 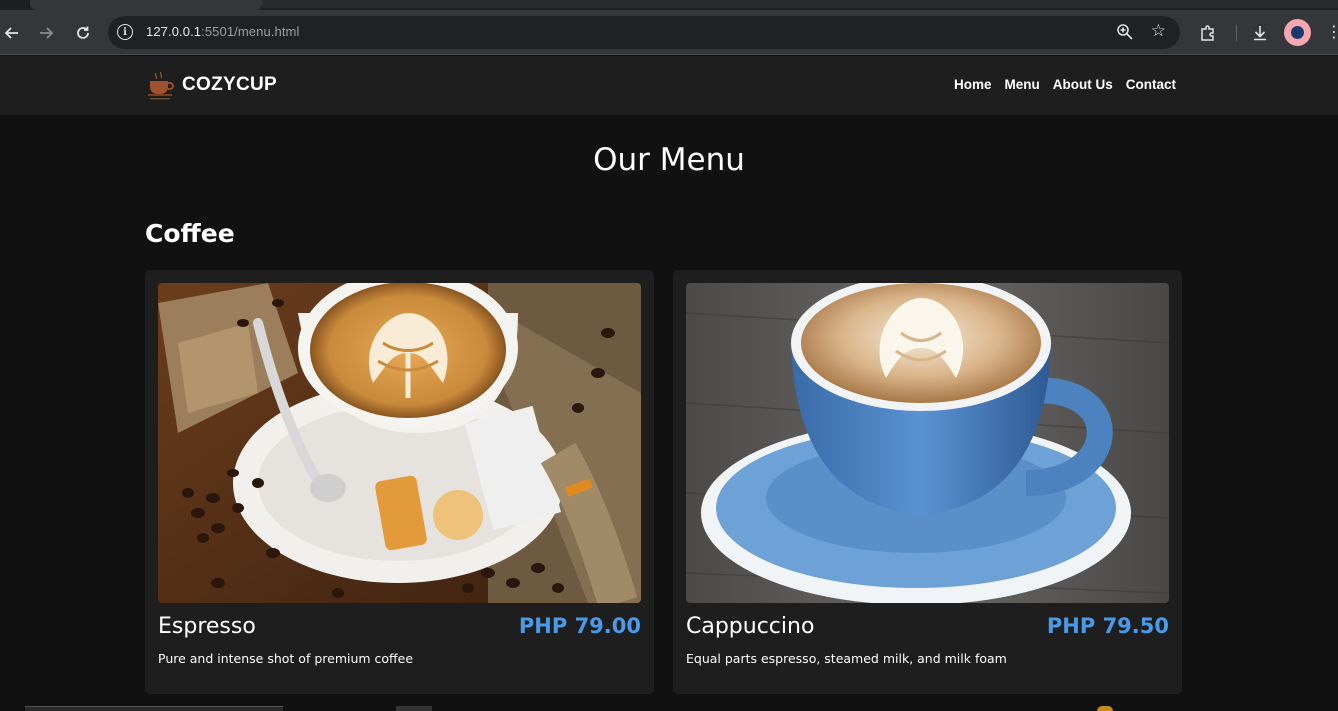 I want to click on coffee-cup-logo-icon, so click(x=161, y=85).